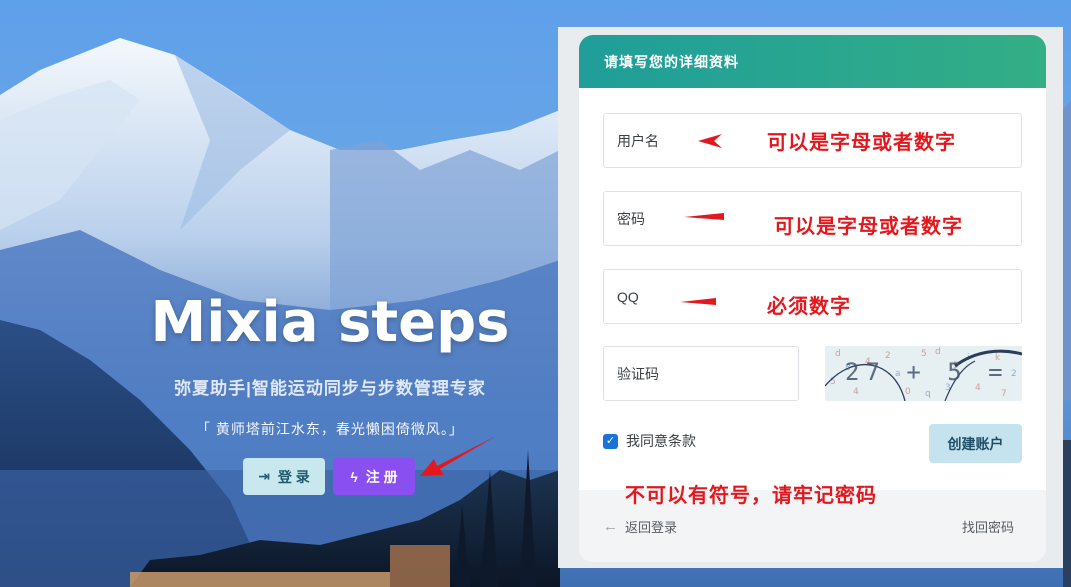 The height and width of the screenshot is (587, 1071). Describe the element at coordinates (861, 143) in the screenshot. I see `username-note: 可以是字母或者数字` at that location.